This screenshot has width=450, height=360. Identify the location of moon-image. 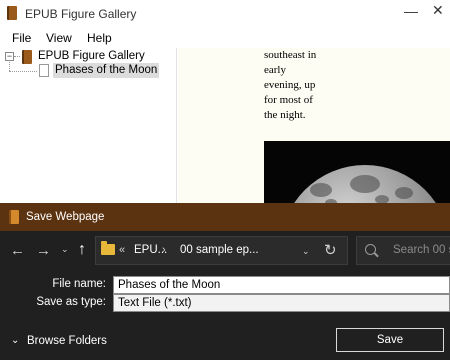
(357, 172).